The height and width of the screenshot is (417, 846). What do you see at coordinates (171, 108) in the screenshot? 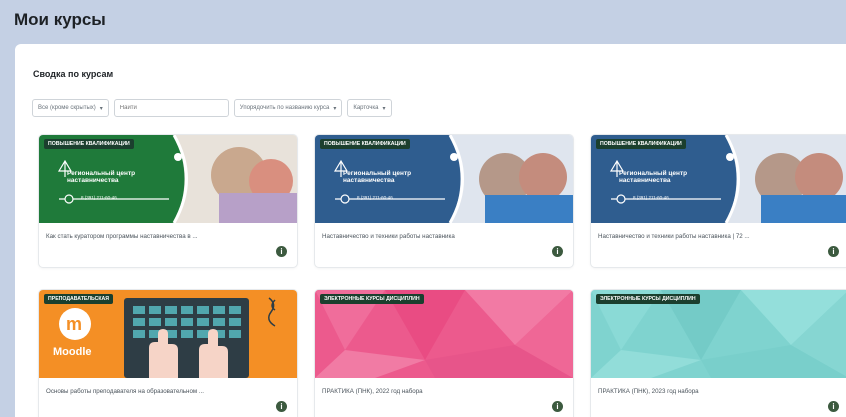
I see `search-input` at bounding box center [171, 108].